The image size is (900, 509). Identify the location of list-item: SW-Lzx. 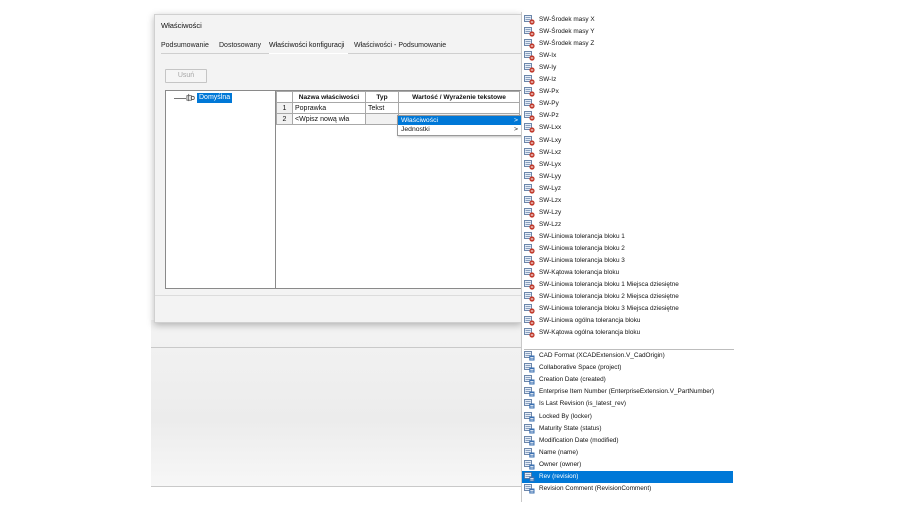
(627, 201).